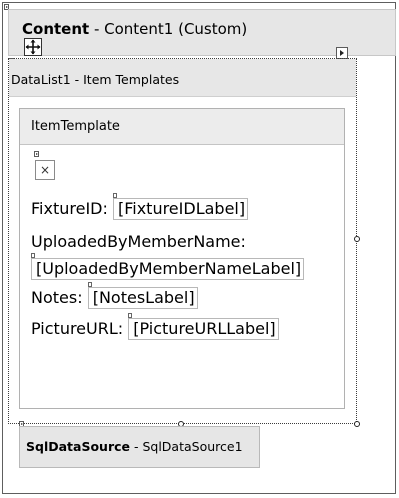  What do you see at coordinates (56, 29) in the screenshot?
I see `content-title-bold: Content` at bounding box center [56, 29].